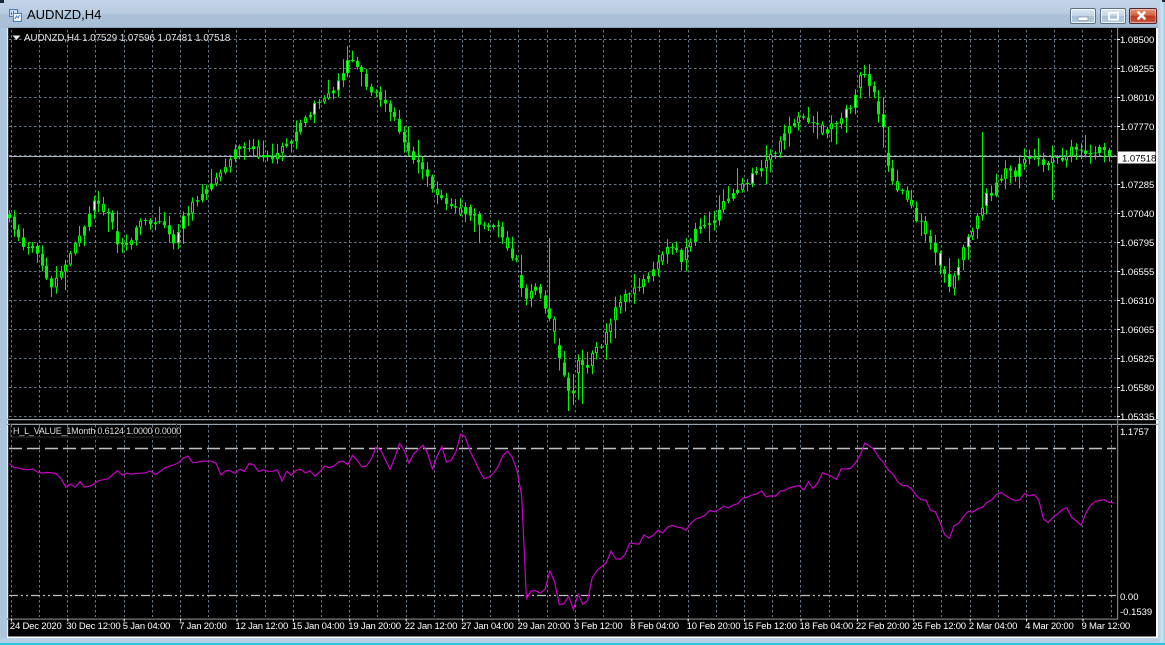  Describe the element at coordinates (939, 626) in the screenshot. I see `svg-text: 25 Feb 12:00` at that location.